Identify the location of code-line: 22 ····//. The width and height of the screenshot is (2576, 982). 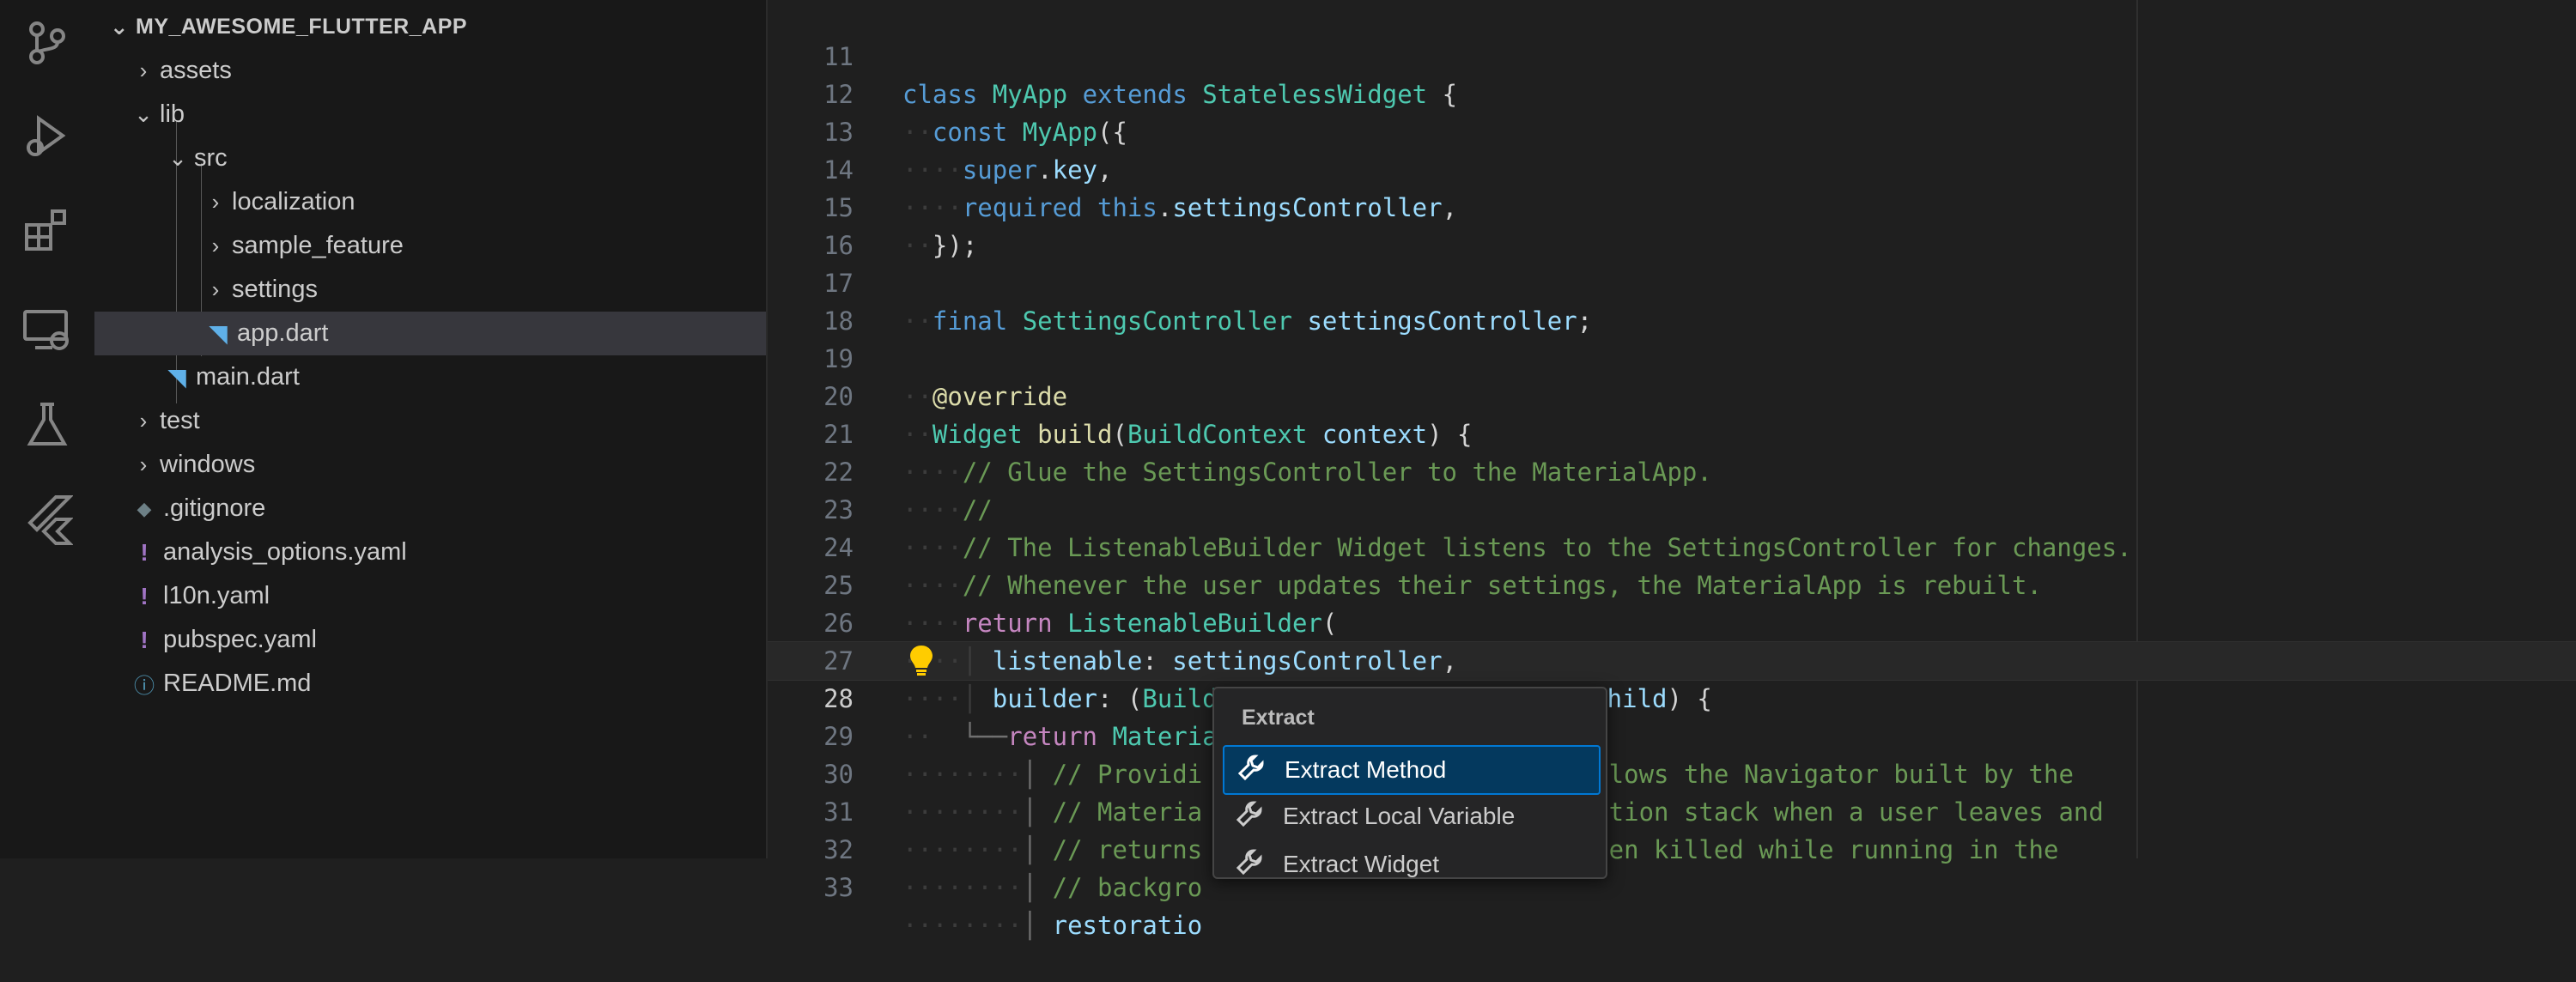
(908, 491).